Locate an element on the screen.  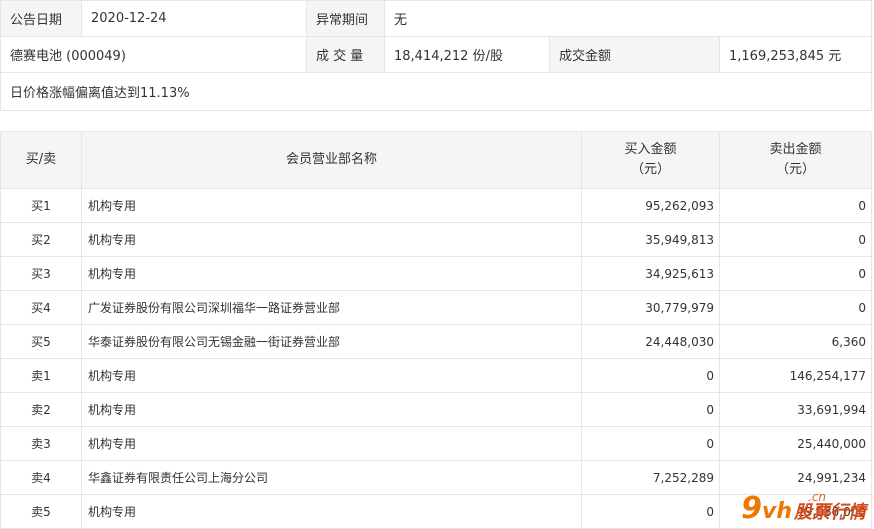
table-row: 卖3 机构专用 0 25,440,000 is located at coordinates (436, 443).